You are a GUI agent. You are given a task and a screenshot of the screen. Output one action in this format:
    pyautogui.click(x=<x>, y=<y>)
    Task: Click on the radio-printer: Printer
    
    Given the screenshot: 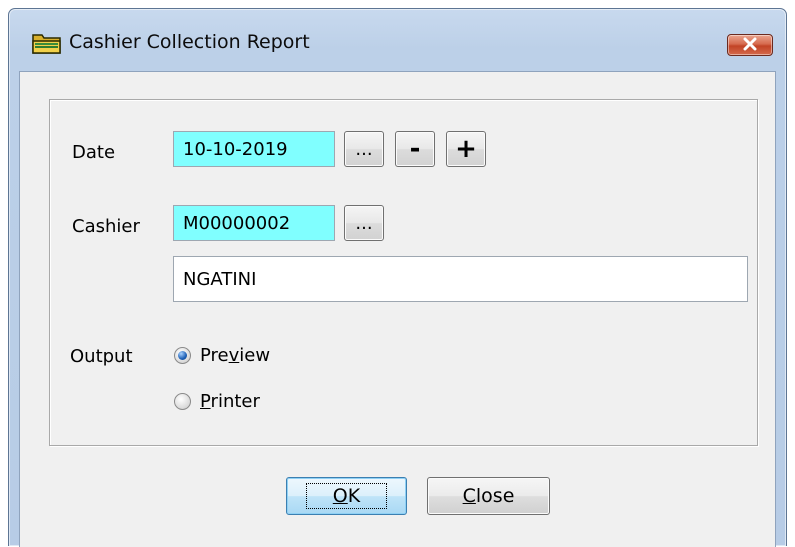 What is the action you would take?
    pyautogui.click(x=217, y=401)
    